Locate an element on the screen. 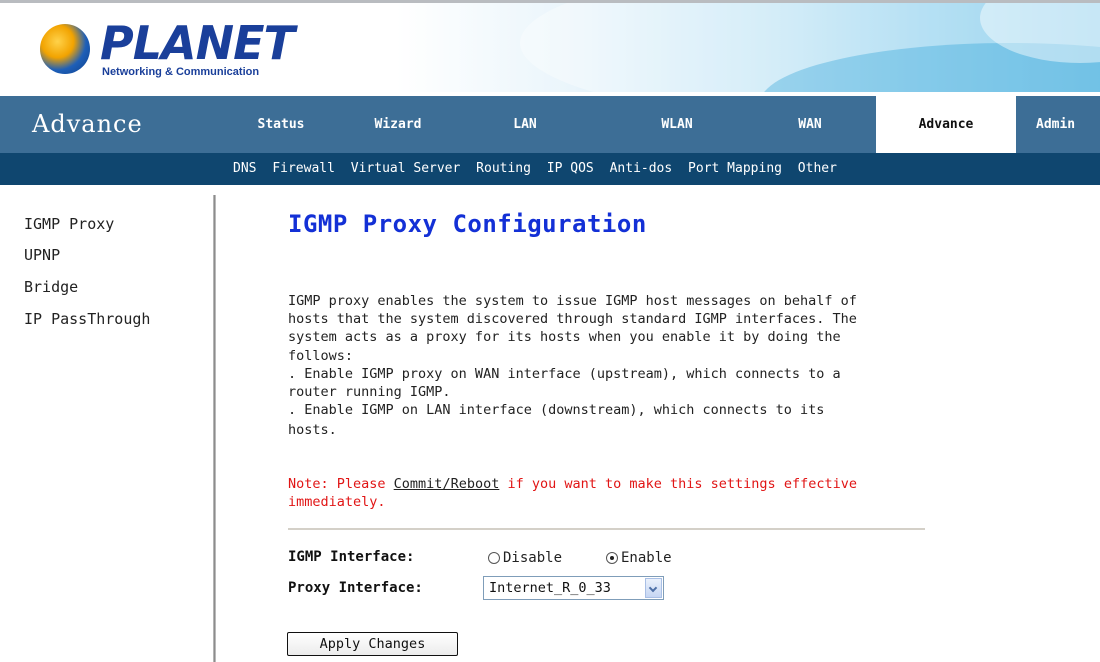 The width and height of the screenshot is (1100, 662). radio-disable-option: Disable is located at coordinates (525, 558).